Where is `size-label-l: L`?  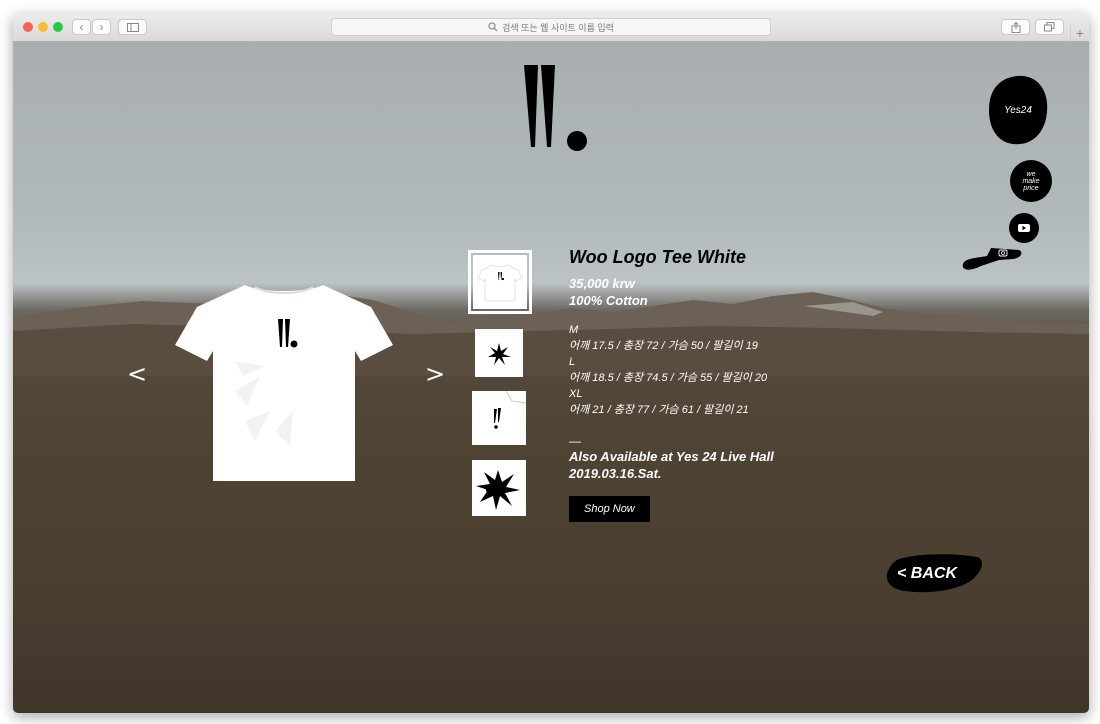 size-label-l: L is located at coordinates (572, 362).